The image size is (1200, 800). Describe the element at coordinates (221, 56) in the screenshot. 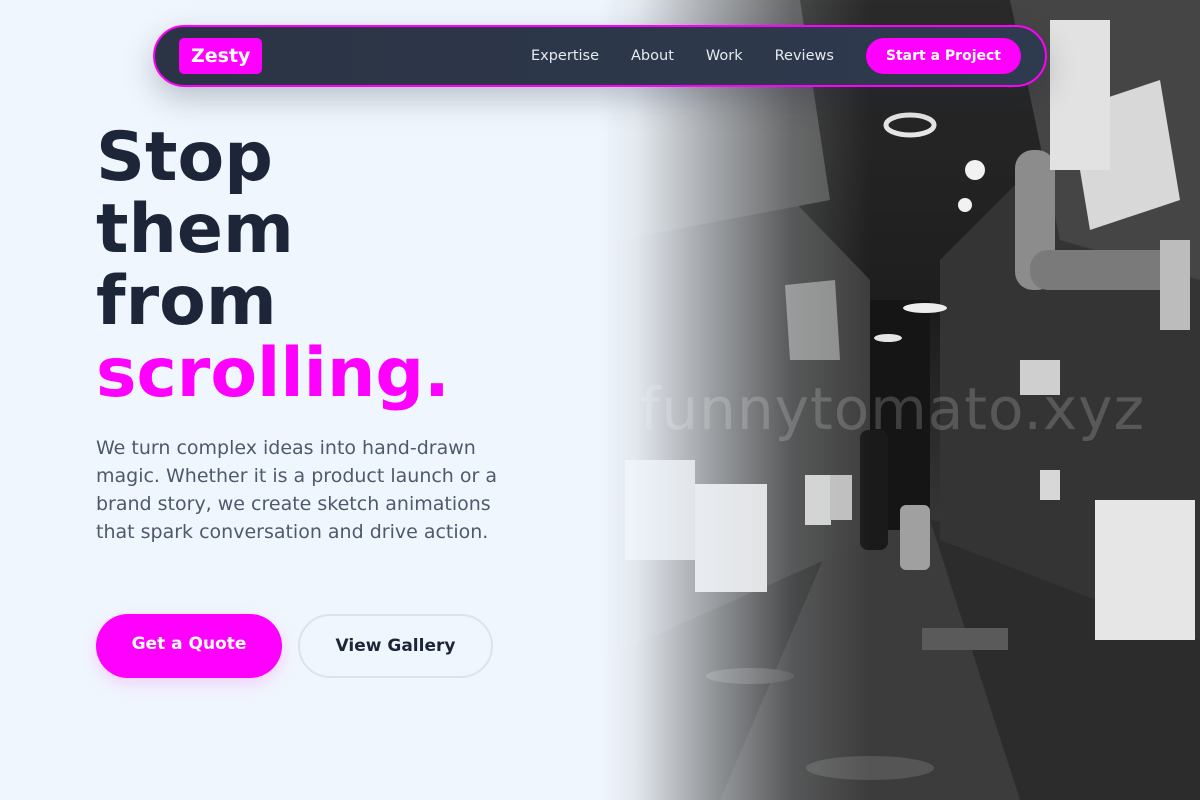

I see `logo: Zesty` at that location.